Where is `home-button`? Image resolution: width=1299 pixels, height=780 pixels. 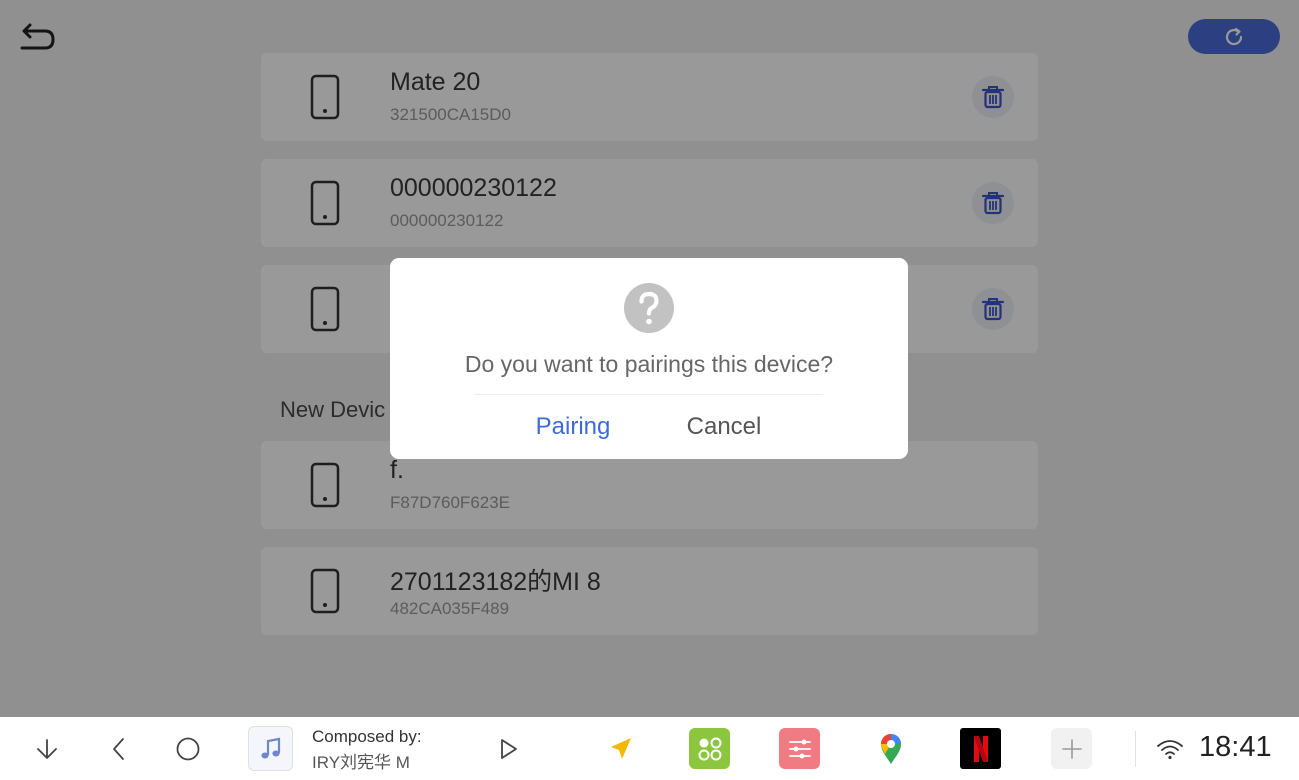 home-button is located at coordinates (188, 749).